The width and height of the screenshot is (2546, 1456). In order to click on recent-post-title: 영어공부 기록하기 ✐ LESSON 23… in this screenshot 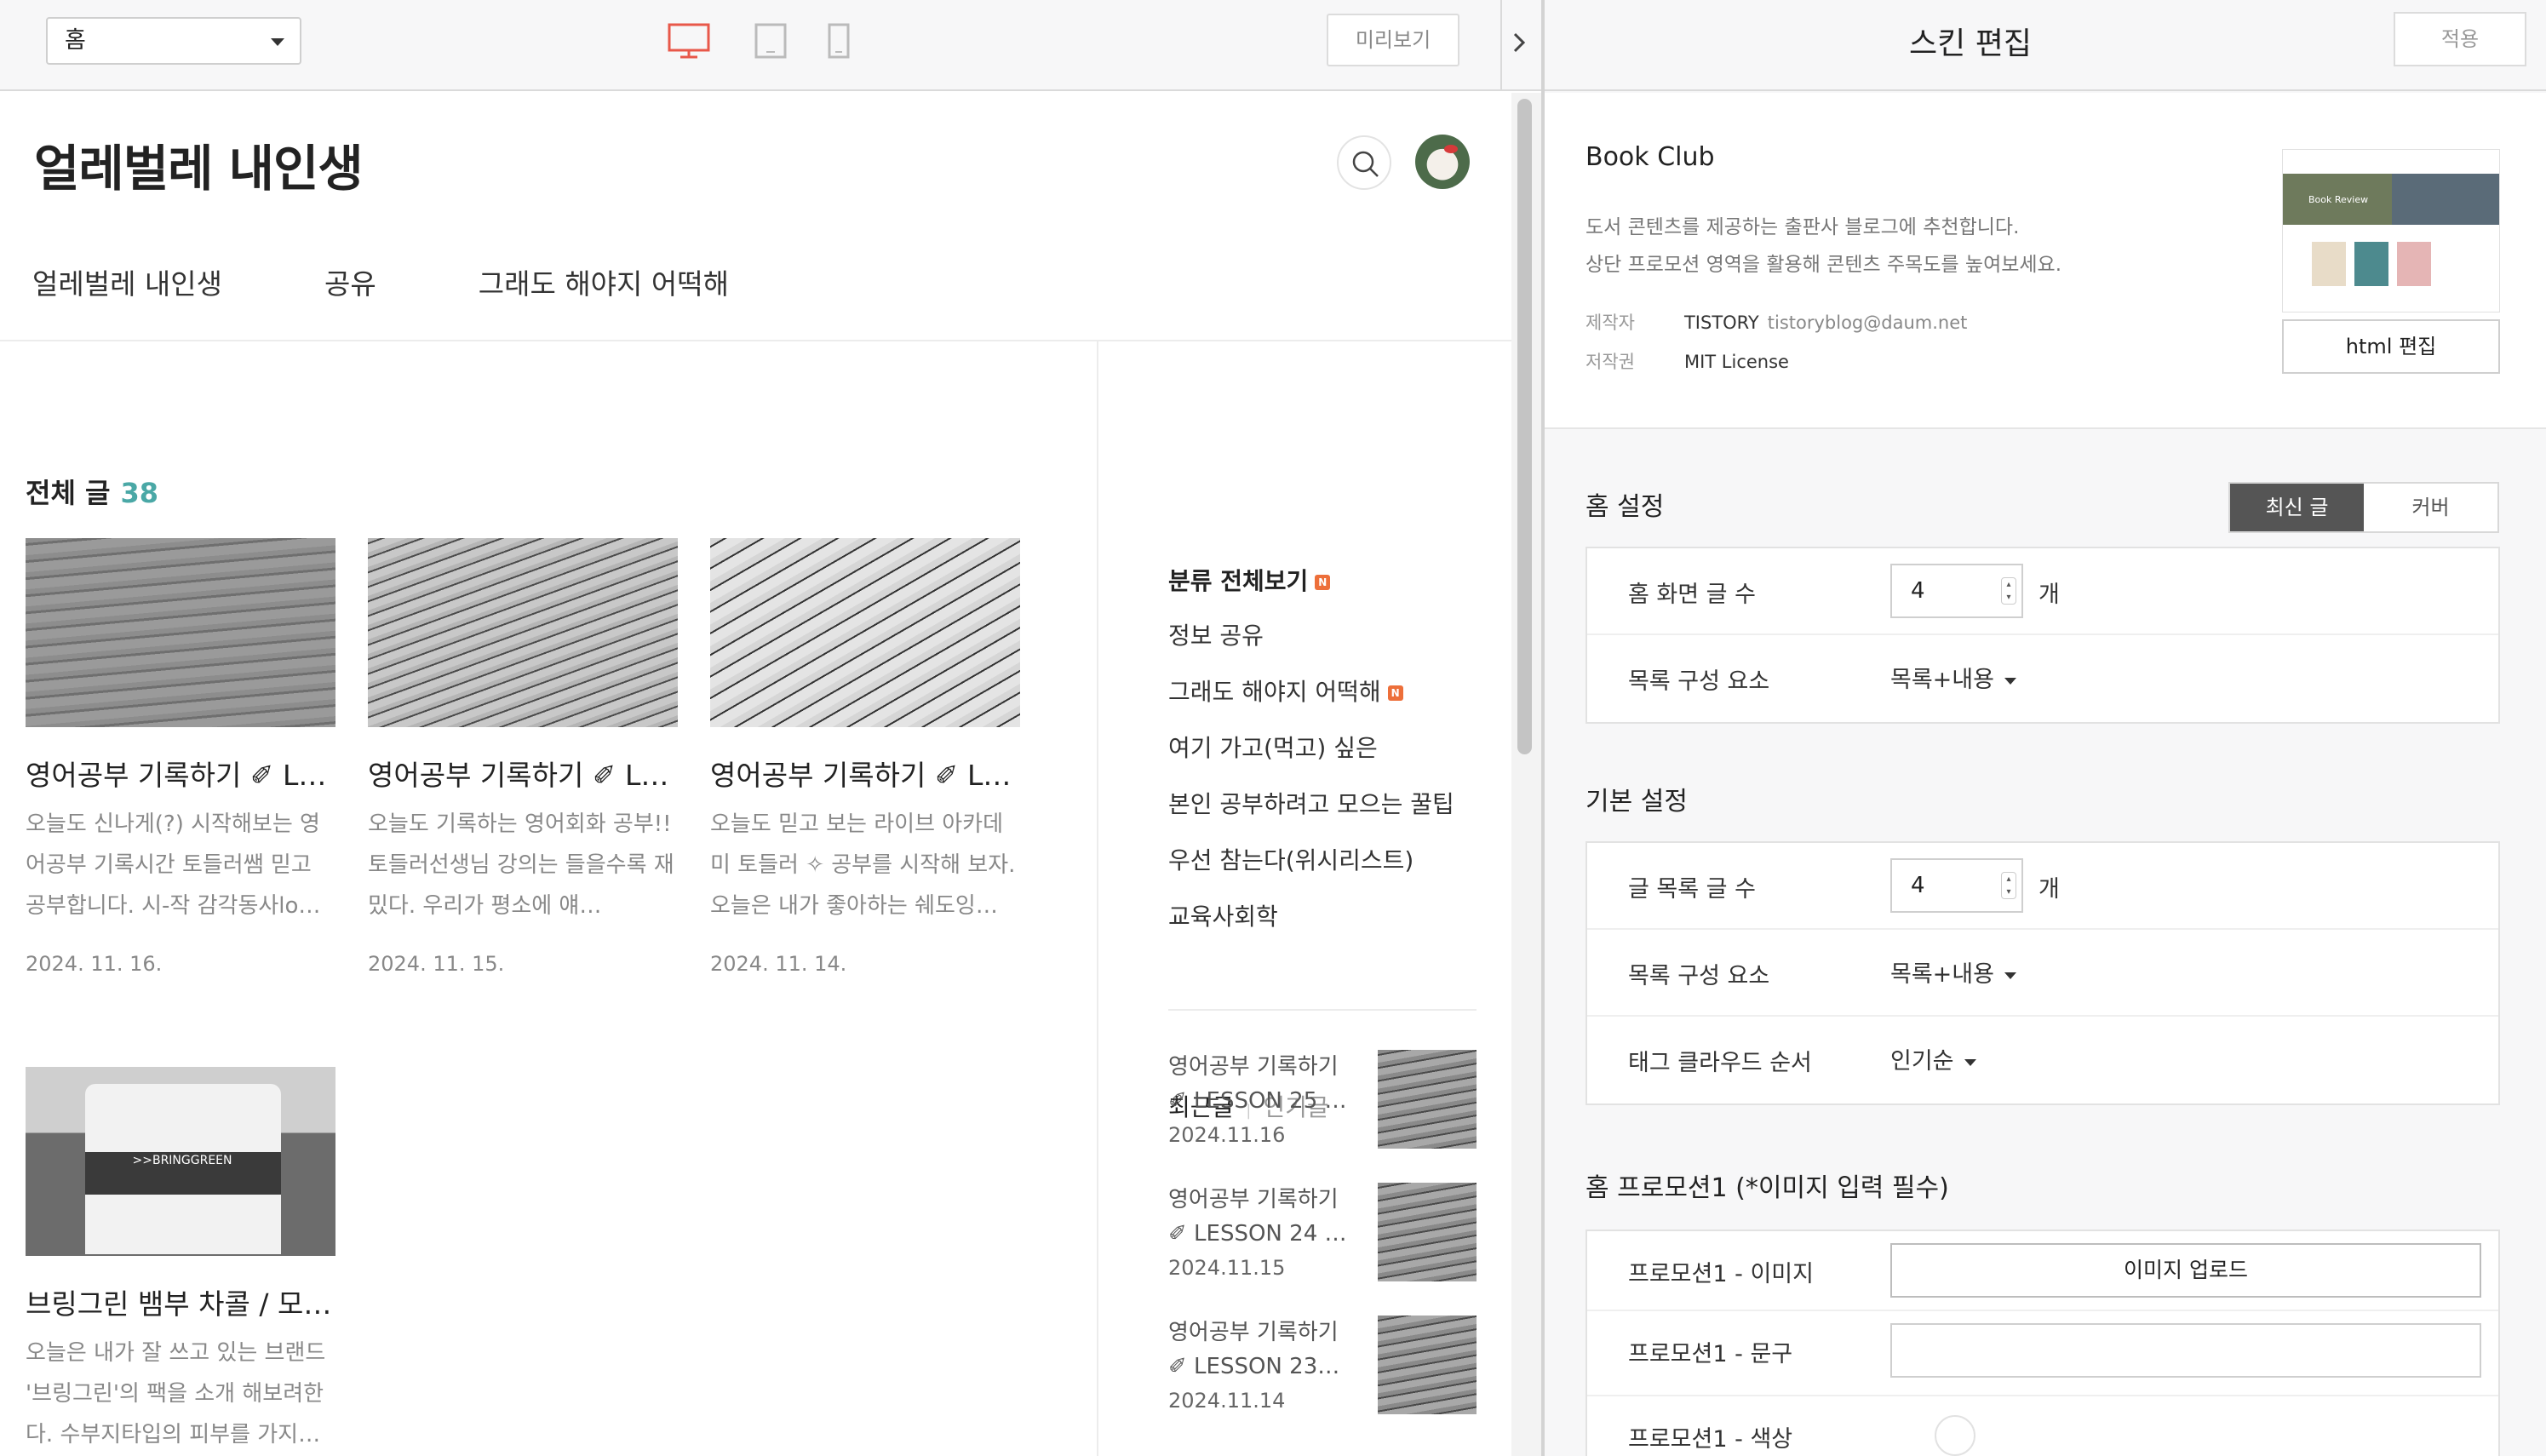, I will do `click(1262, 1350)`.